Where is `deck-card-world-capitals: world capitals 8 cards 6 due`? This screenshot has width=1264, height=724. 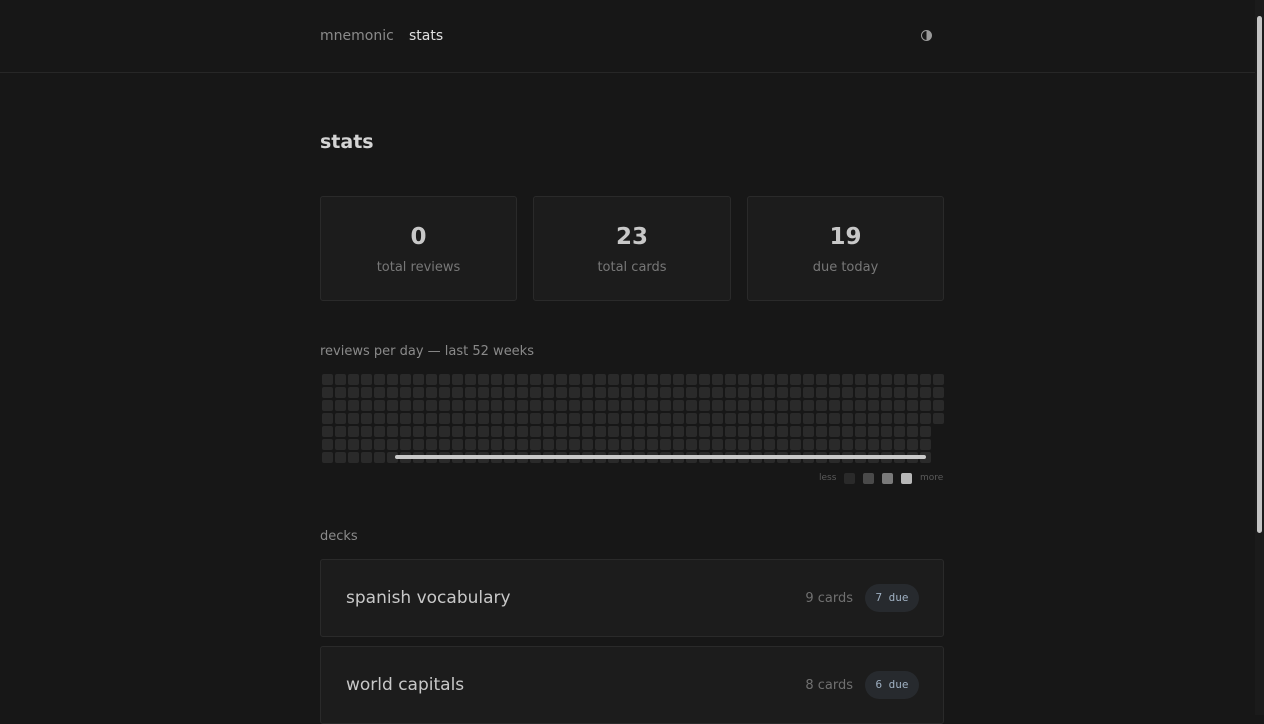 deck-card-world-capitals: world capitals 8 cards 6 due is located at coordinates (632, 685).